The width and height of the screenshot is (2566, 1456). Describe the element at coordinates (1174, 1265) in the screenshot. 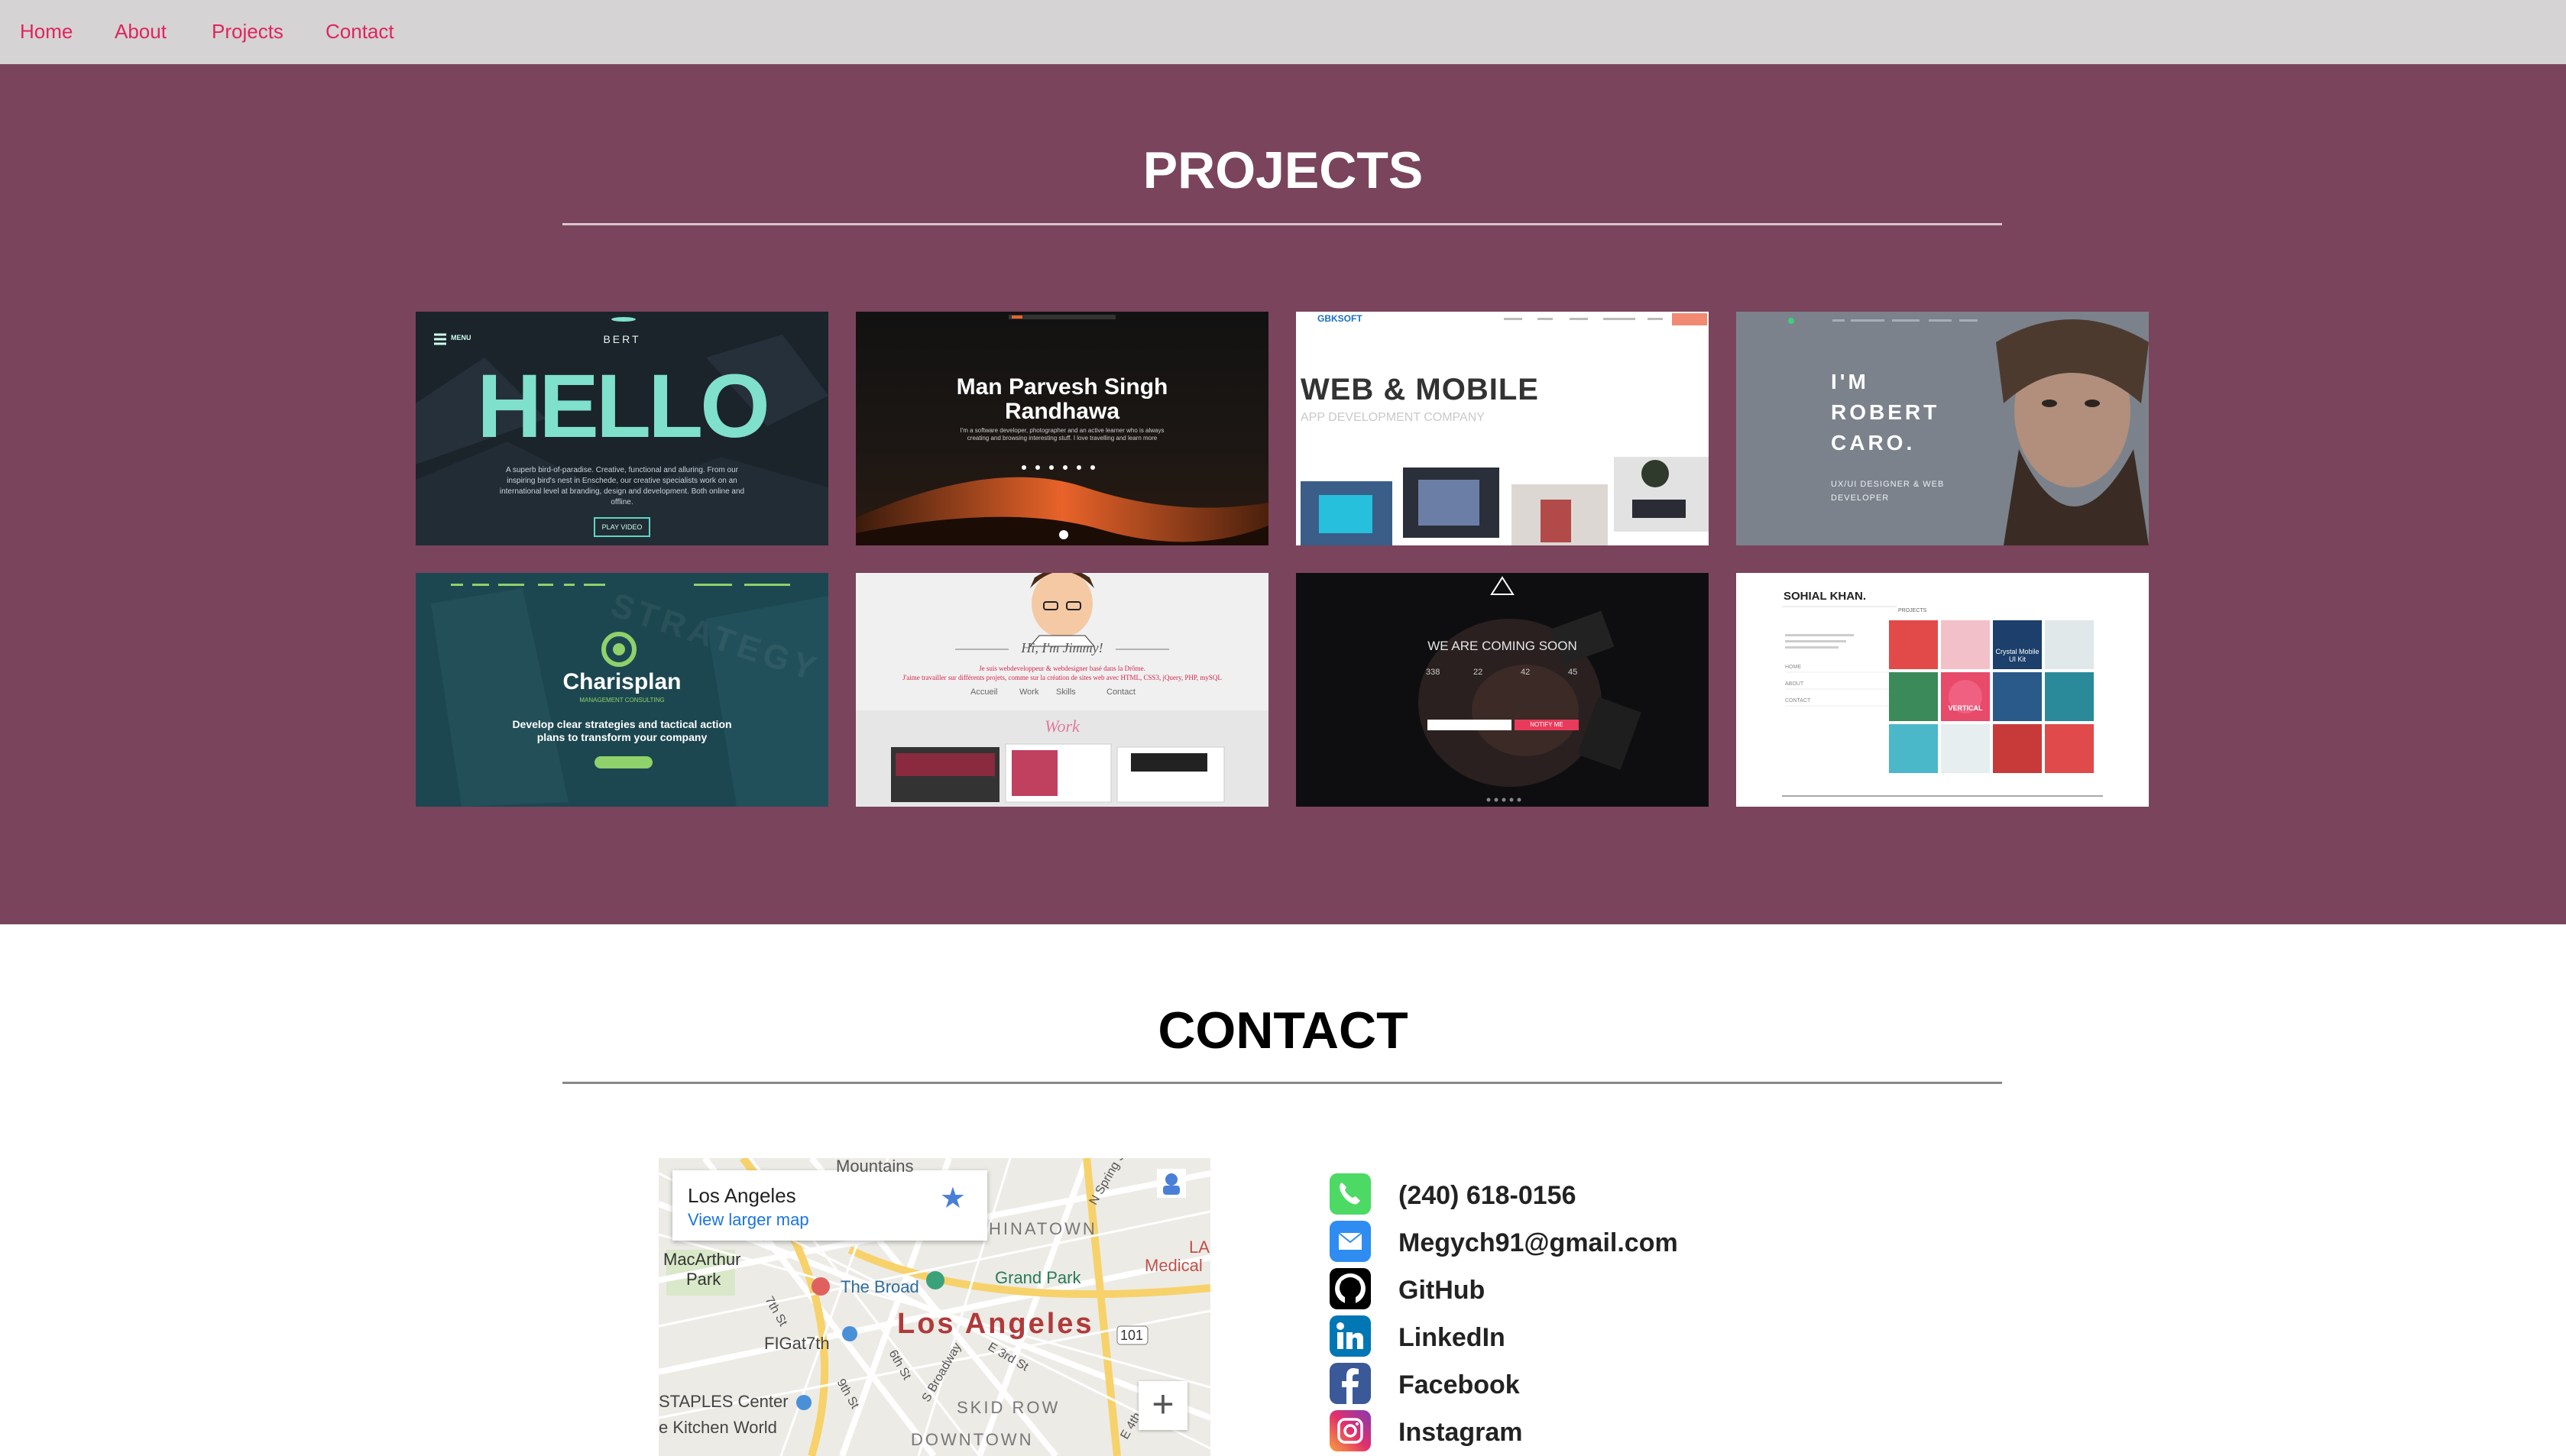

I see `map-label: Medical` at that location.